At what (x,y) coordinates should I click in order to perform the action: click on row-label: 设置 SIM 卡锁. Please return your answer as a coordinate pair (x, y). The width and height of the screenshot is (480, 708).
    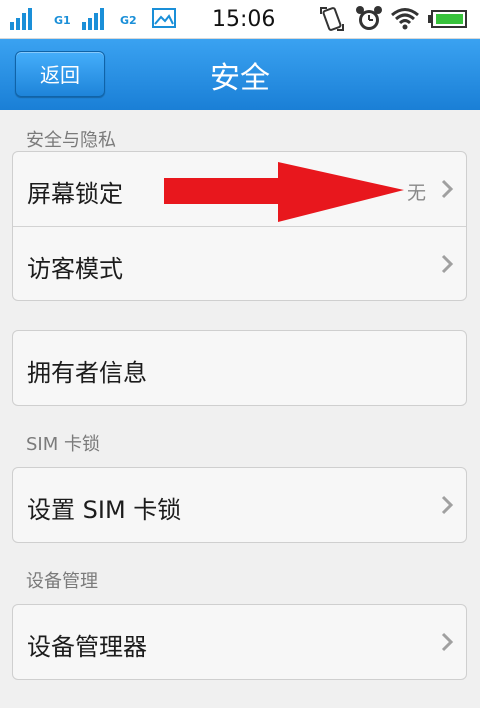
    Looking at the image, I should click on (104, 510).